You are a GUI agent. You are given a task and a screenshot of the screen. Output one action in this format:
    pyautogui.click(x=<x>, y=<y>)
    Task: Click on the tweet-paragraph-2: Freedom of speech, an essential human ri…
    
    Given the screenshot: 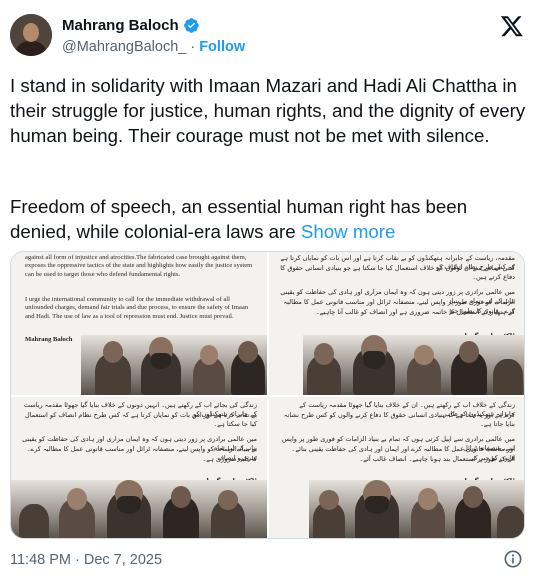 What is the action you would take?
    pyautogui.click(x=239, y=219)
    